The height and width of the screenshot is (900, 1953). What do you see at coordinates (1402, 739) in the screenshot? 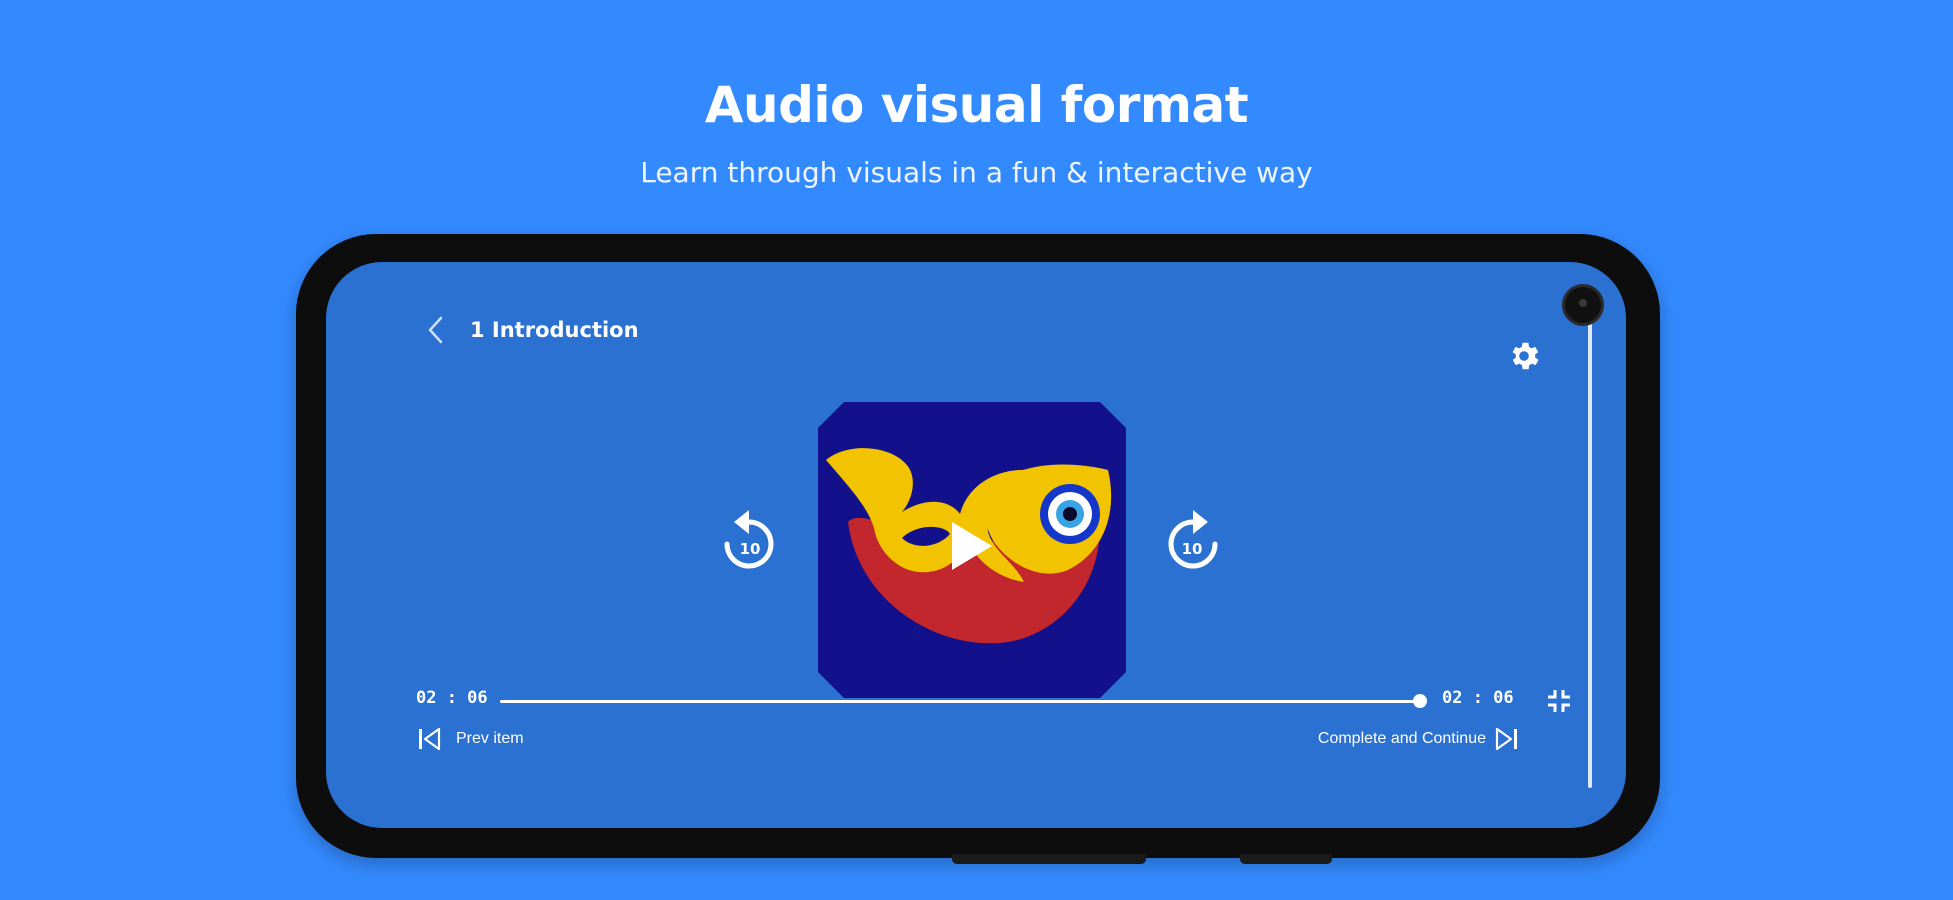
I see `complete-and-continue-button: Complete and Continue` at bounding box center [1402, 739].